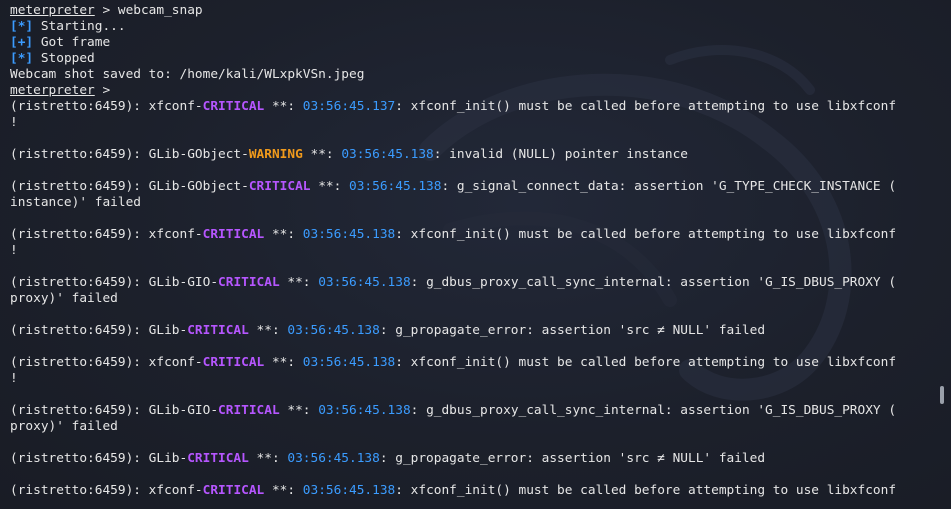 The height and width of the screenshot is (509, 951). What do you see at coordinates (64, 58) in the screenshot?
I see `status-text: Stopped` at bounding box center [64, 58].